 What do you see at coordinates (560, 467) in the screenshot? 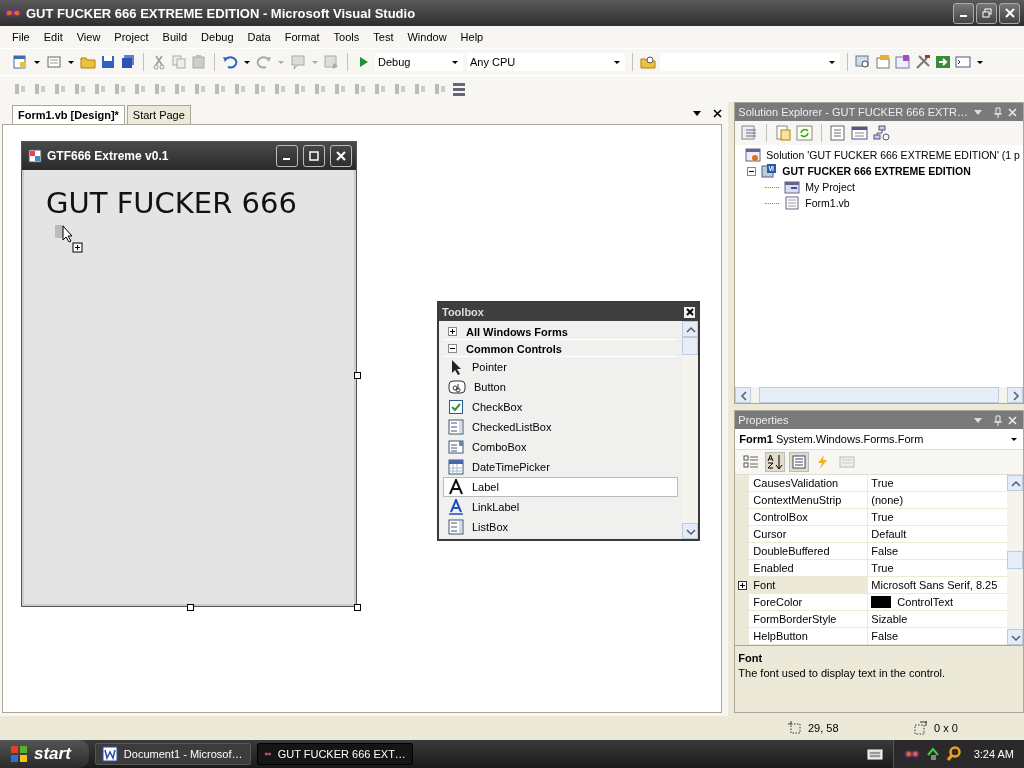
I see `toolbox-item: DateTimePicker` at bounding box center [560, 467].